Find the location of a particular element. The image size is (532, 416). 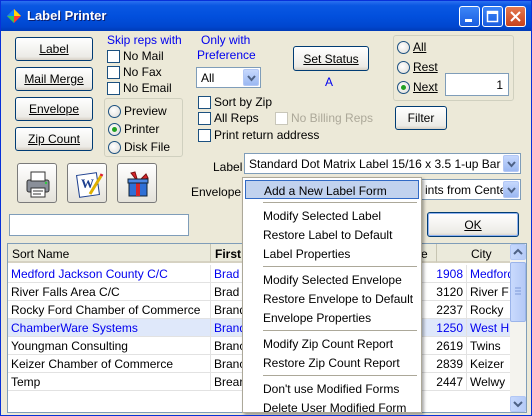

scroll-up-button is located at coordinates (518, 252).